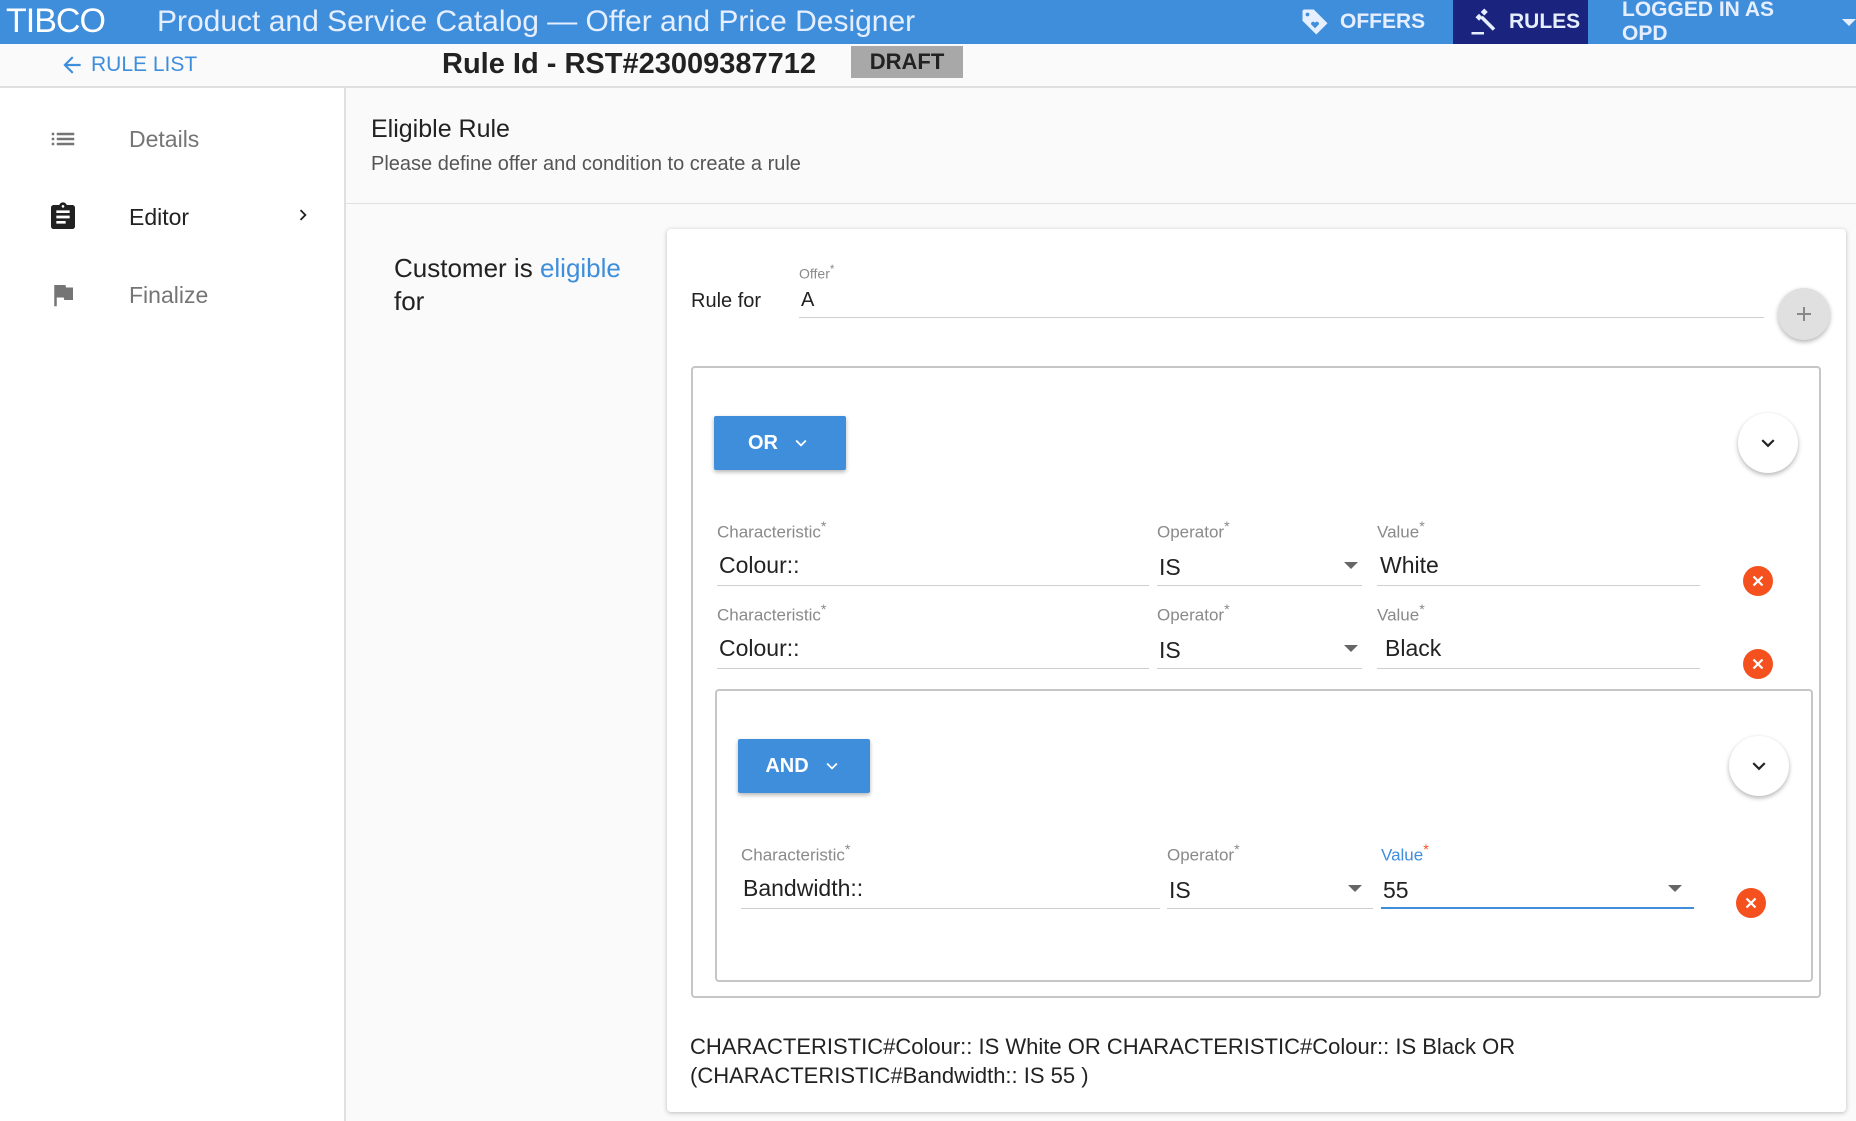  I want to click on tag-heart-icon, so click(1315, 22).